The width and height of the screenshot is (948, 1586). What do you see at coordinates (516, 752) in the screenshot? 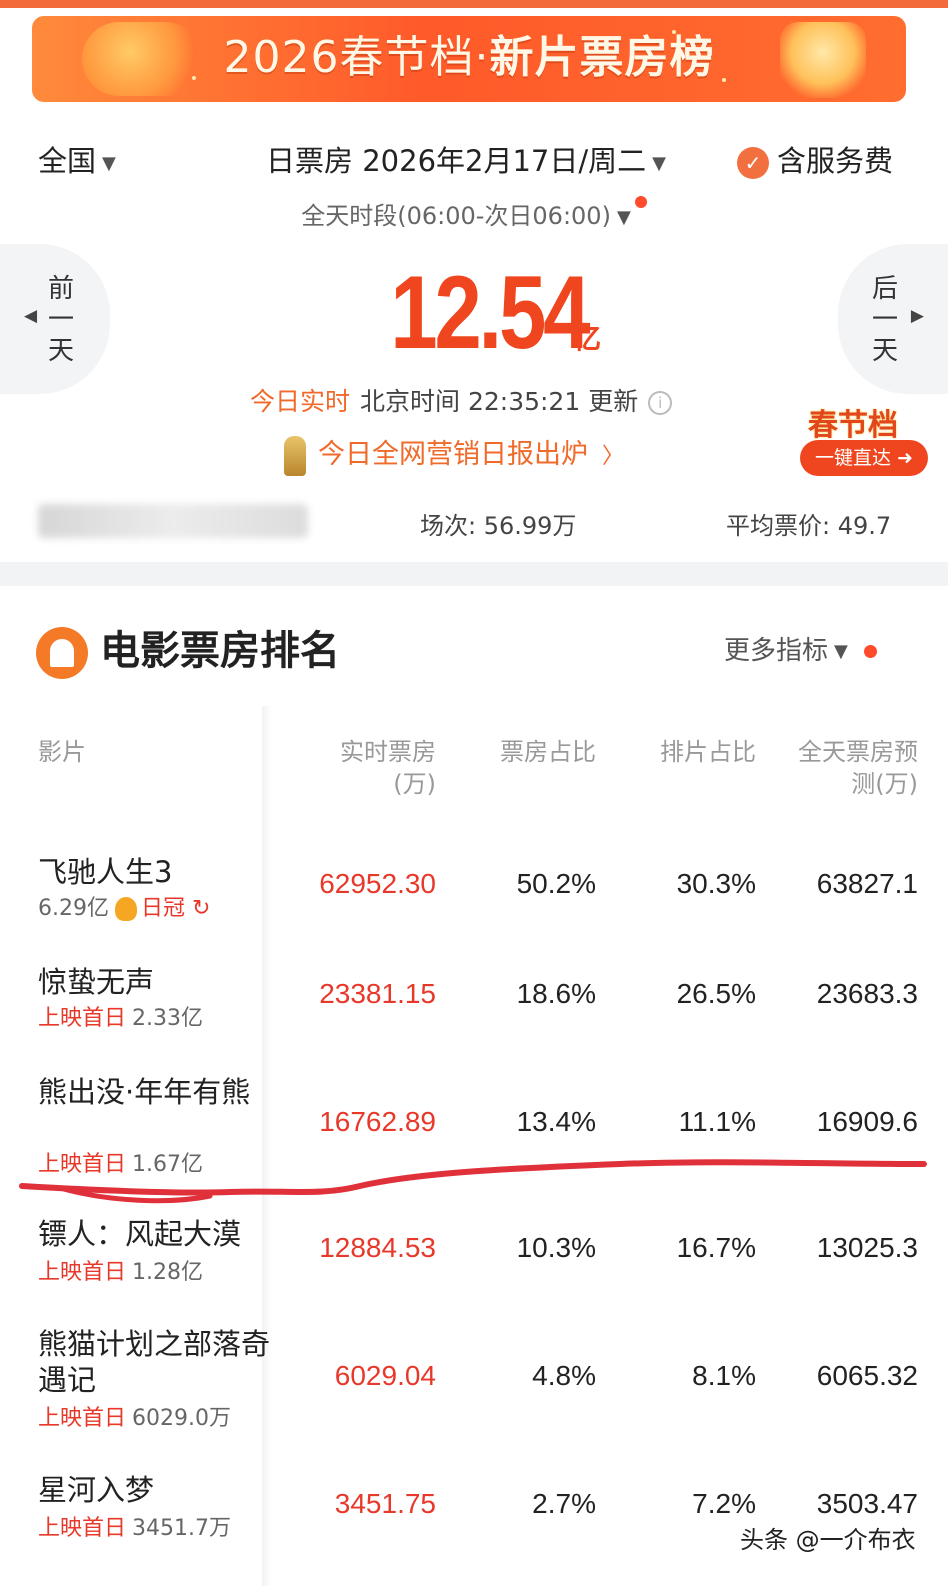
I see `header-box-share: 票房占比` at bounding box center [516, 752].